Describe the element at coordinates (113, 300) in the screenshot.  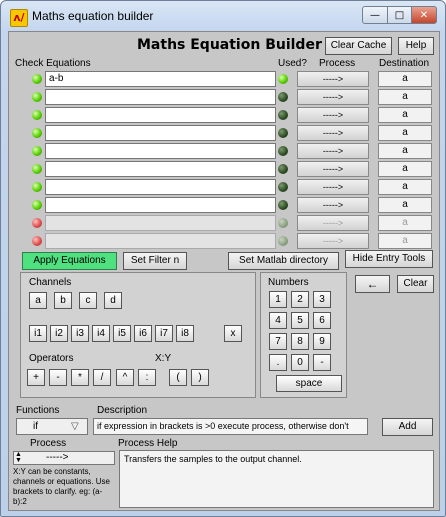
I see `channel-key: d` at that location.